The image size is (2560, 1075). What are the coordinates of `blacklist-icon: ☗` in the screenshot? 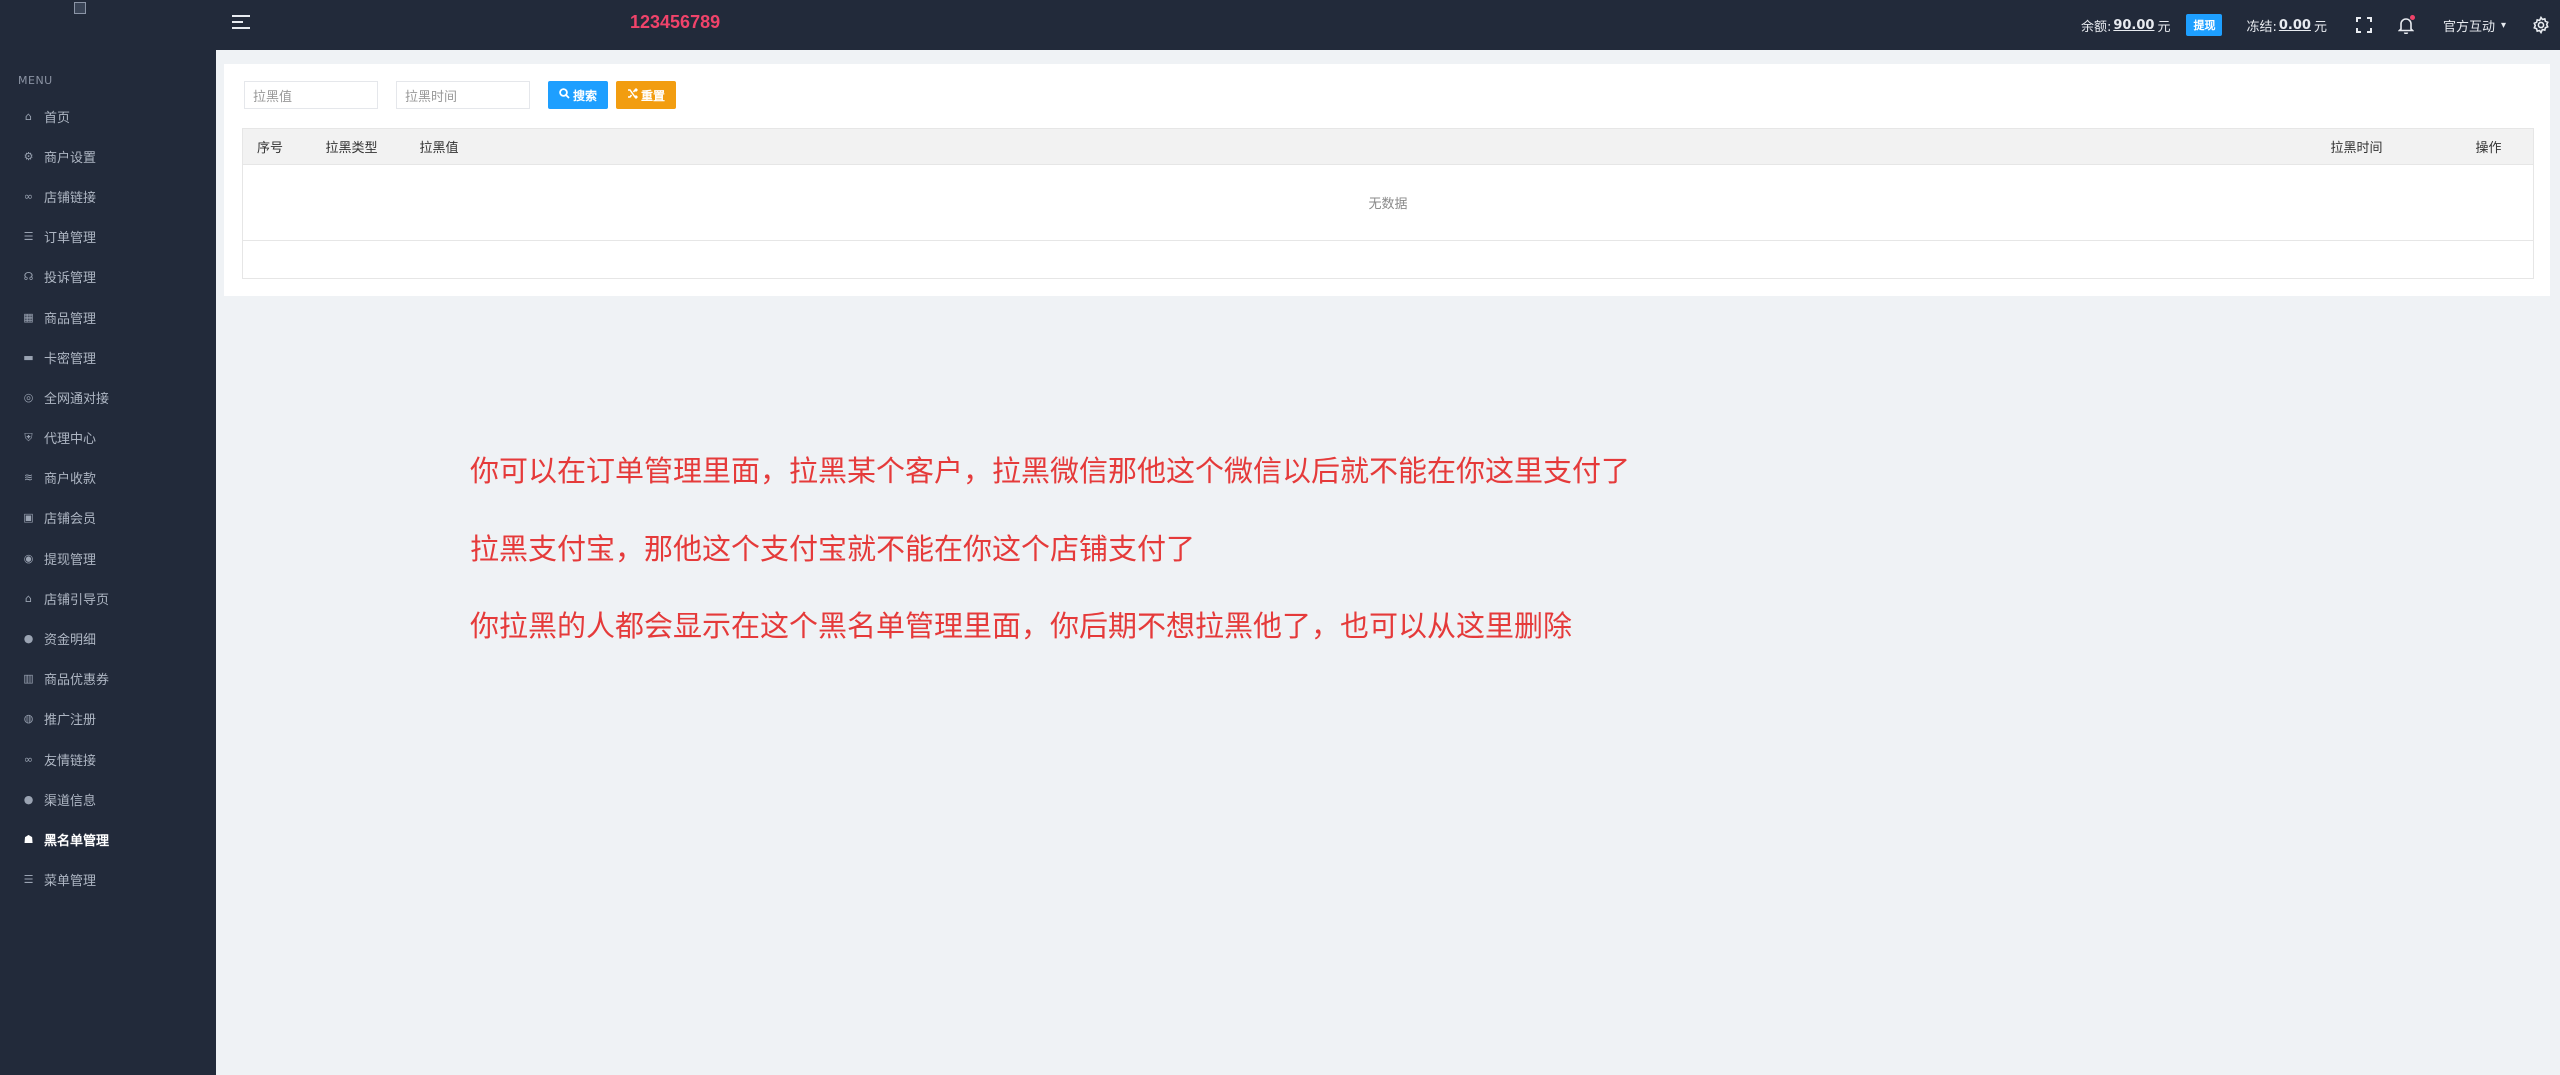 It's located at (28, 839).